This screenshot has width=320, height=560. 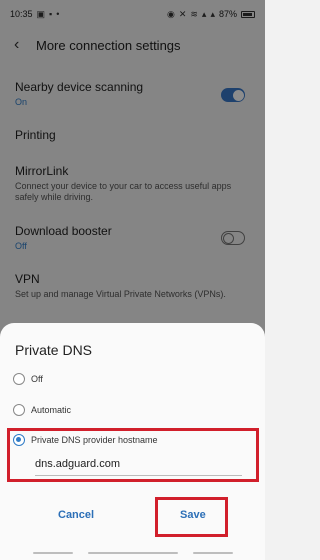 I want to click on hostname-input: dns.adguard.com, so click(x=77, y=464).